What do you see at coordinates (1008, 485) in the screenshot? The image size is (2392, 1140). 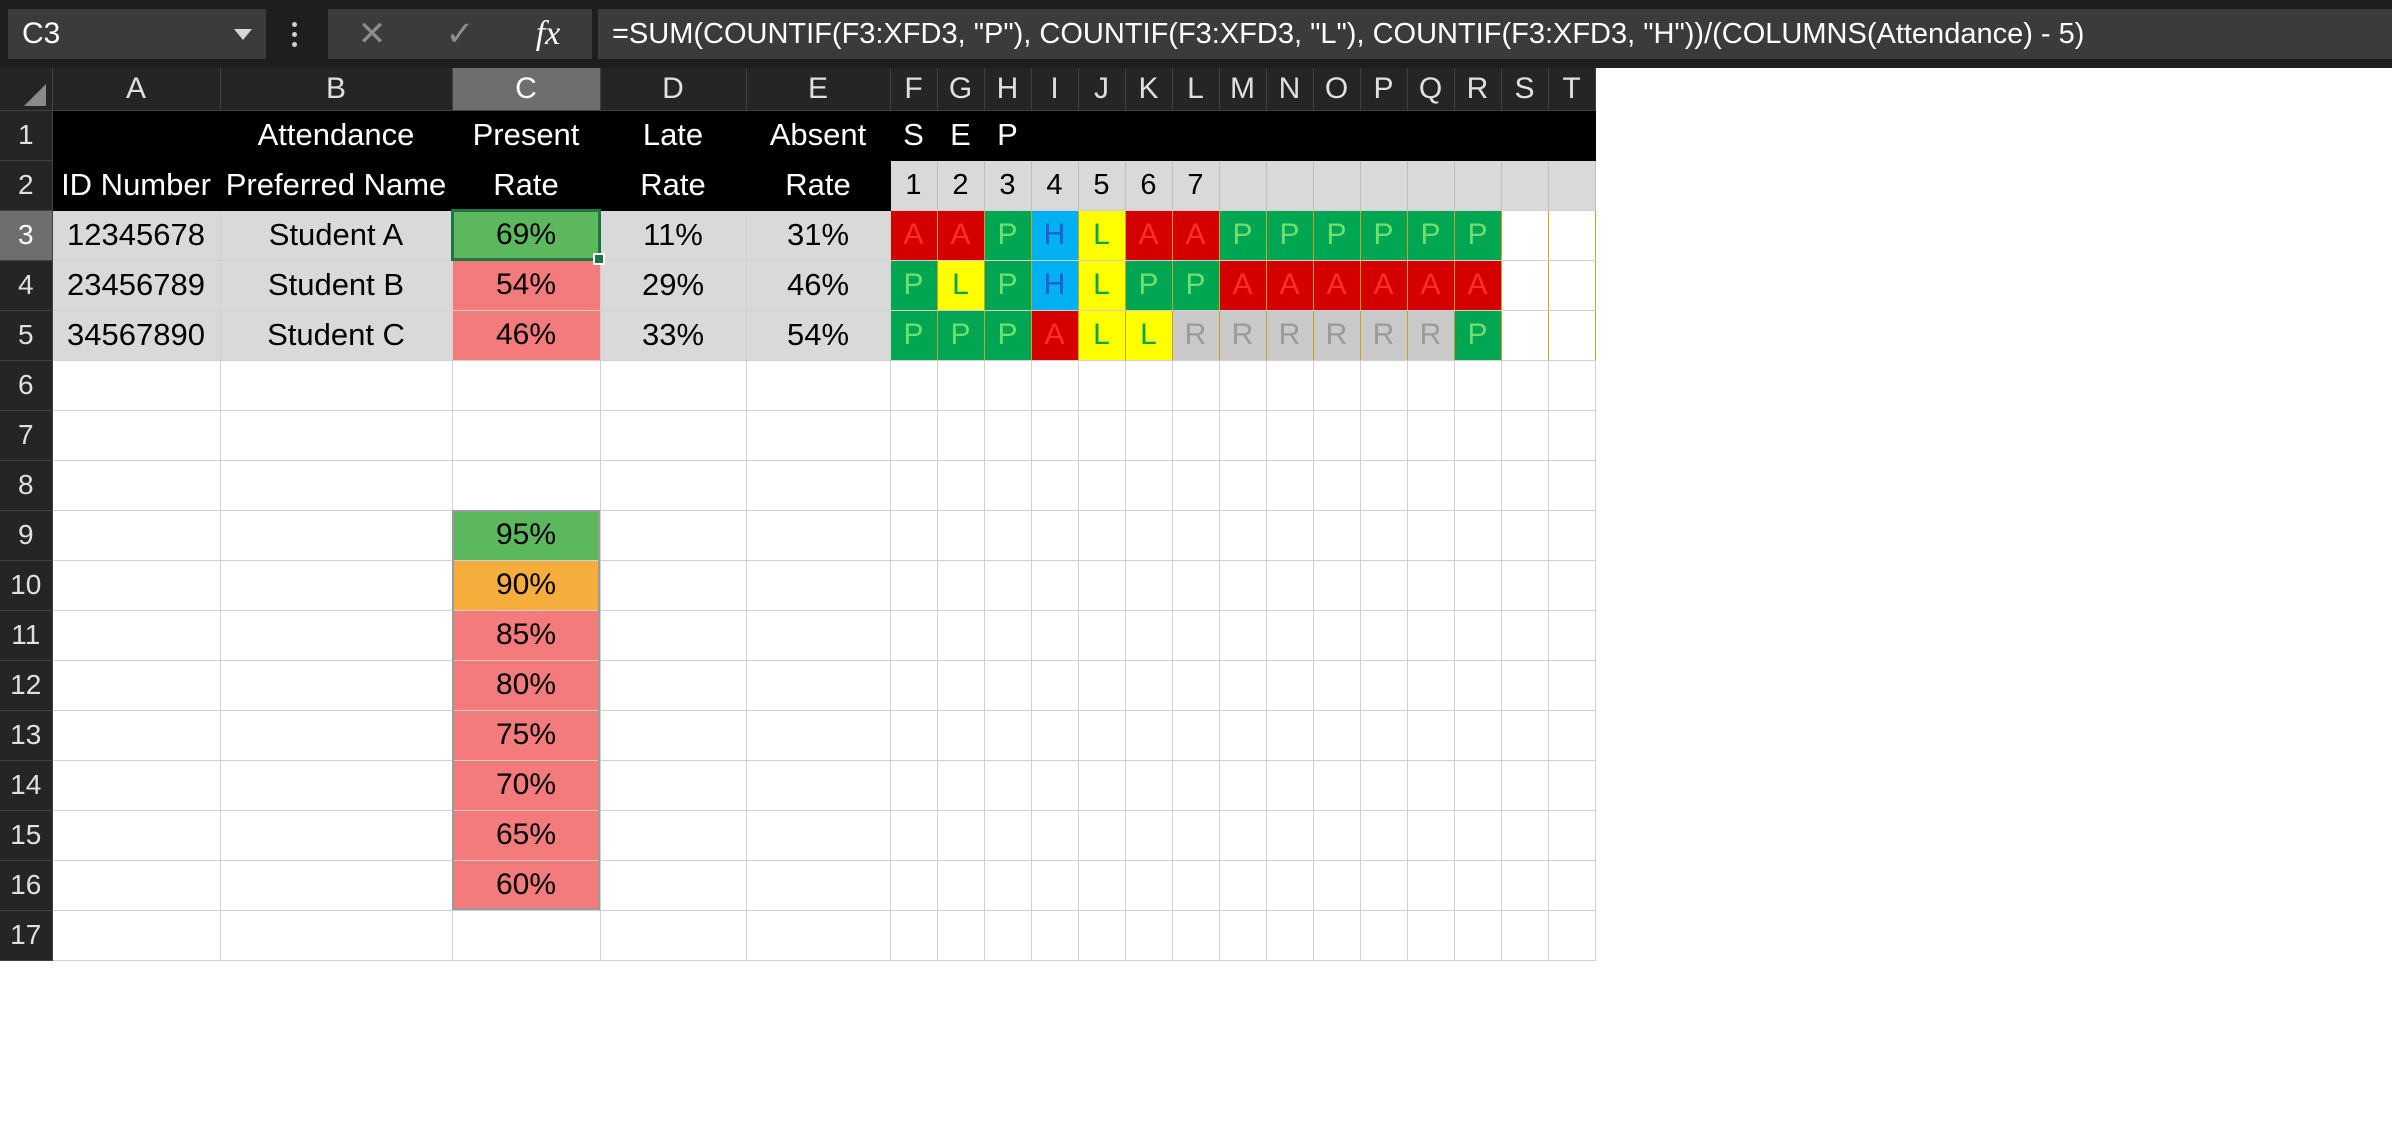 I see `cell-H8` at bounding box center [1008, 485].